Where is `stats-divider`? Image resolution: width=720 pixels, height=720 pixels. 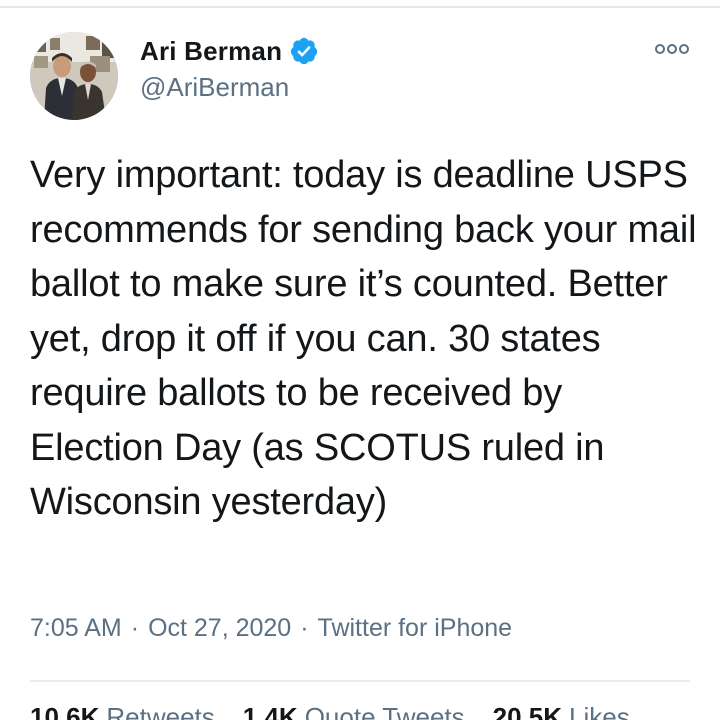
stats-divider is located at coordinates (360, 681).